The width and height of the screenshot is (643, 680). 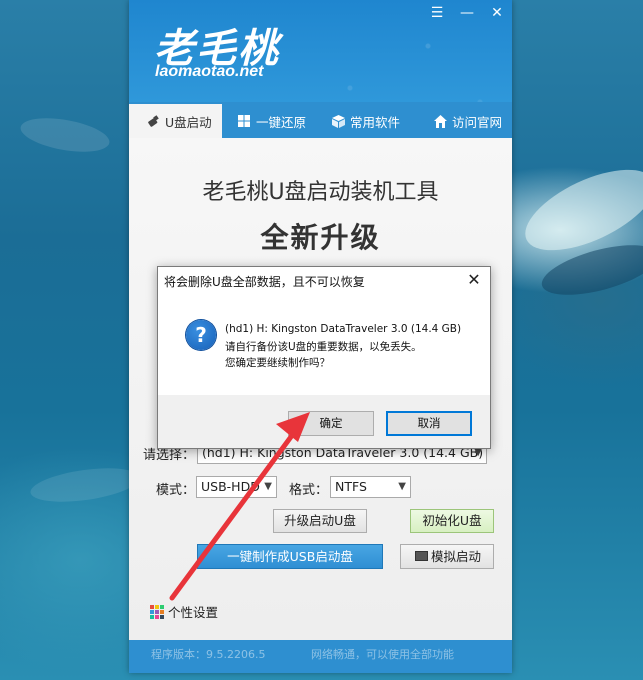 What do you see at coordinates (474, 279) in the screenshot?
I see `dialog-close-icon: ✕` at bounding box center [474, 279].